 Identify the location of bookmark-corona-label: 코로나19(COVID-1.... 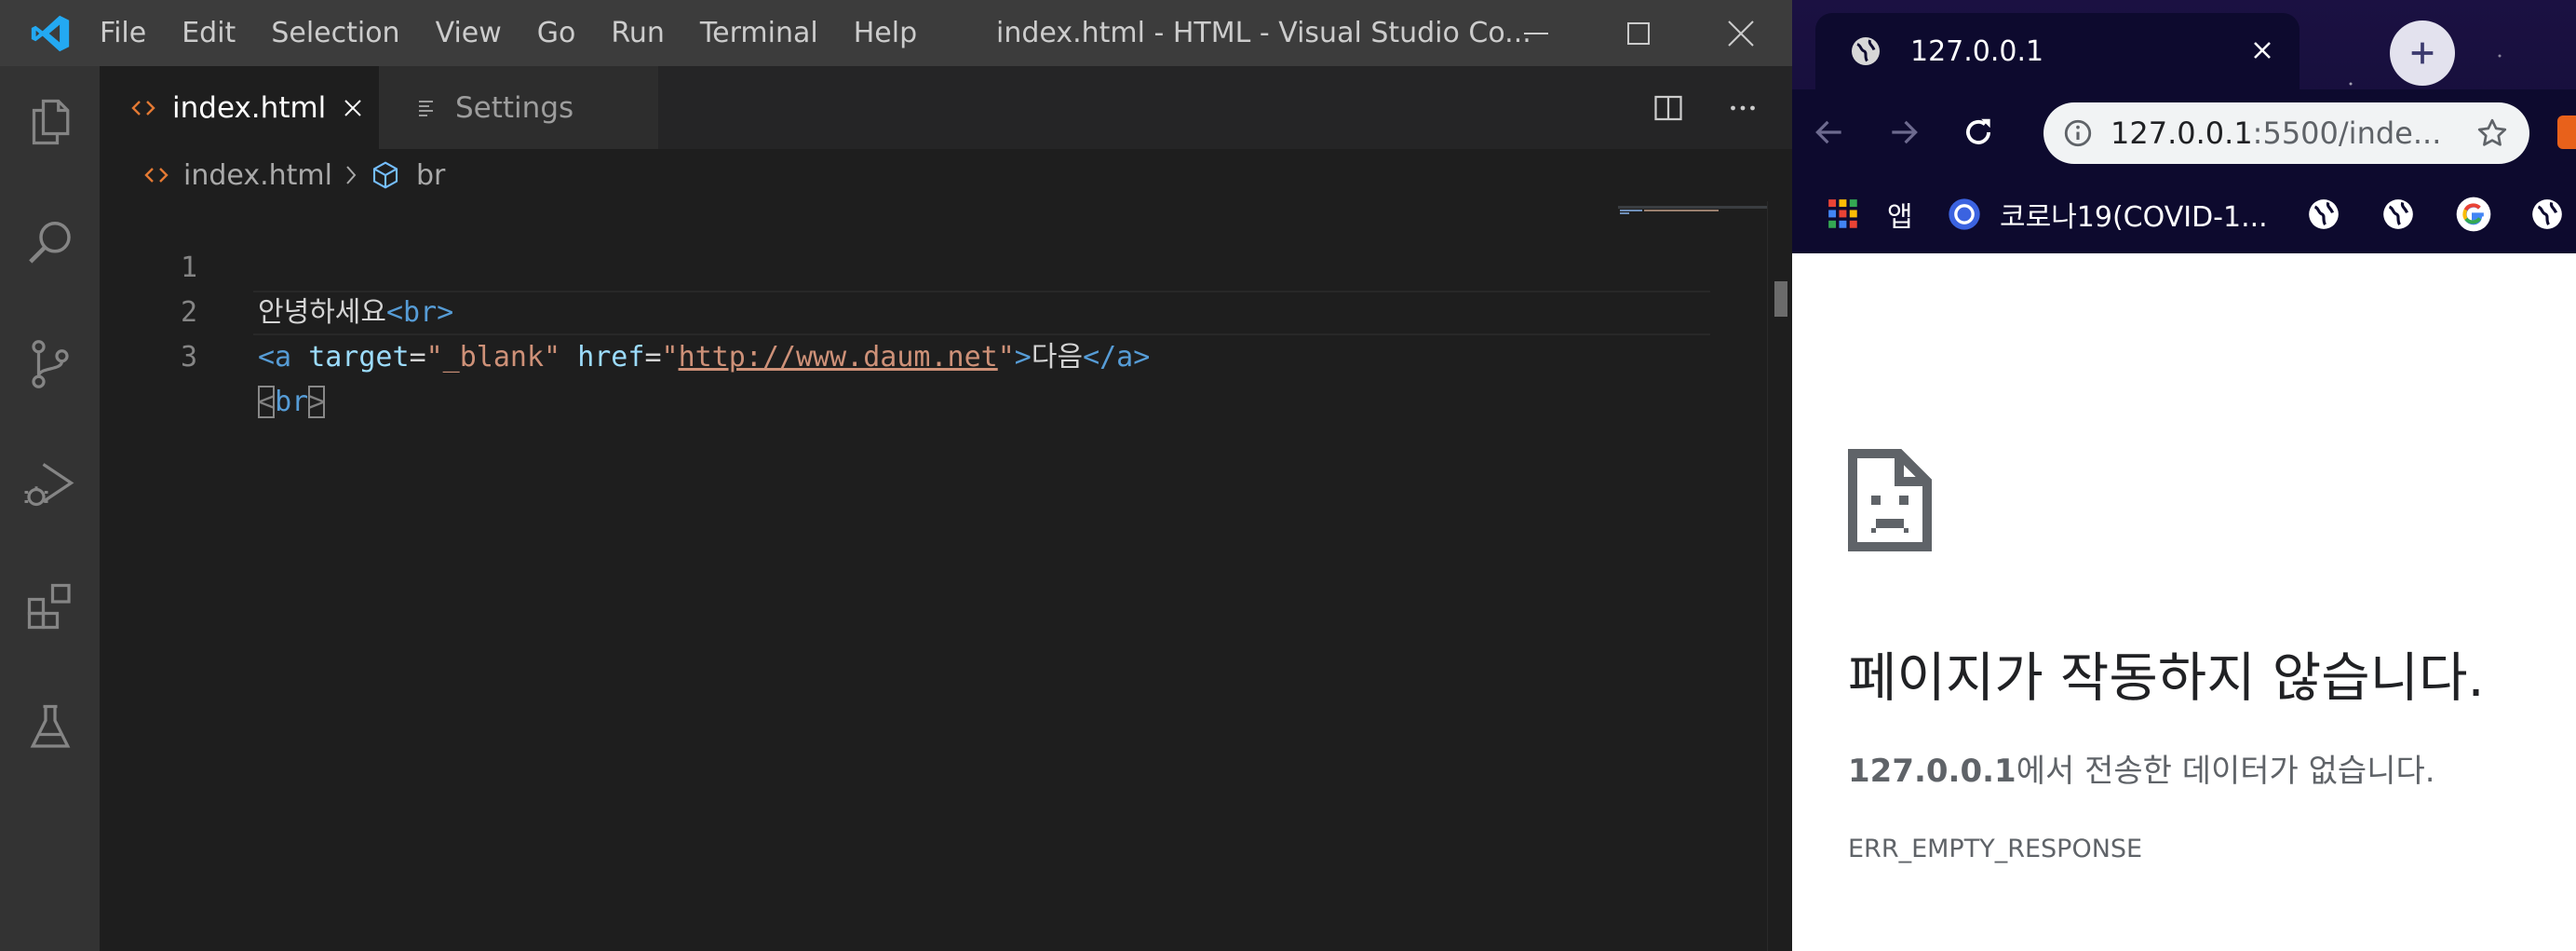
(2134, 217).